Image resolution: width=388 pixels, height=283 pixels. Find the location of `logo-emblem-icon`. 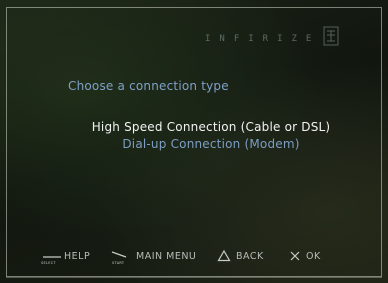

logo-emblem-icon is located at coordinates (331, 36).